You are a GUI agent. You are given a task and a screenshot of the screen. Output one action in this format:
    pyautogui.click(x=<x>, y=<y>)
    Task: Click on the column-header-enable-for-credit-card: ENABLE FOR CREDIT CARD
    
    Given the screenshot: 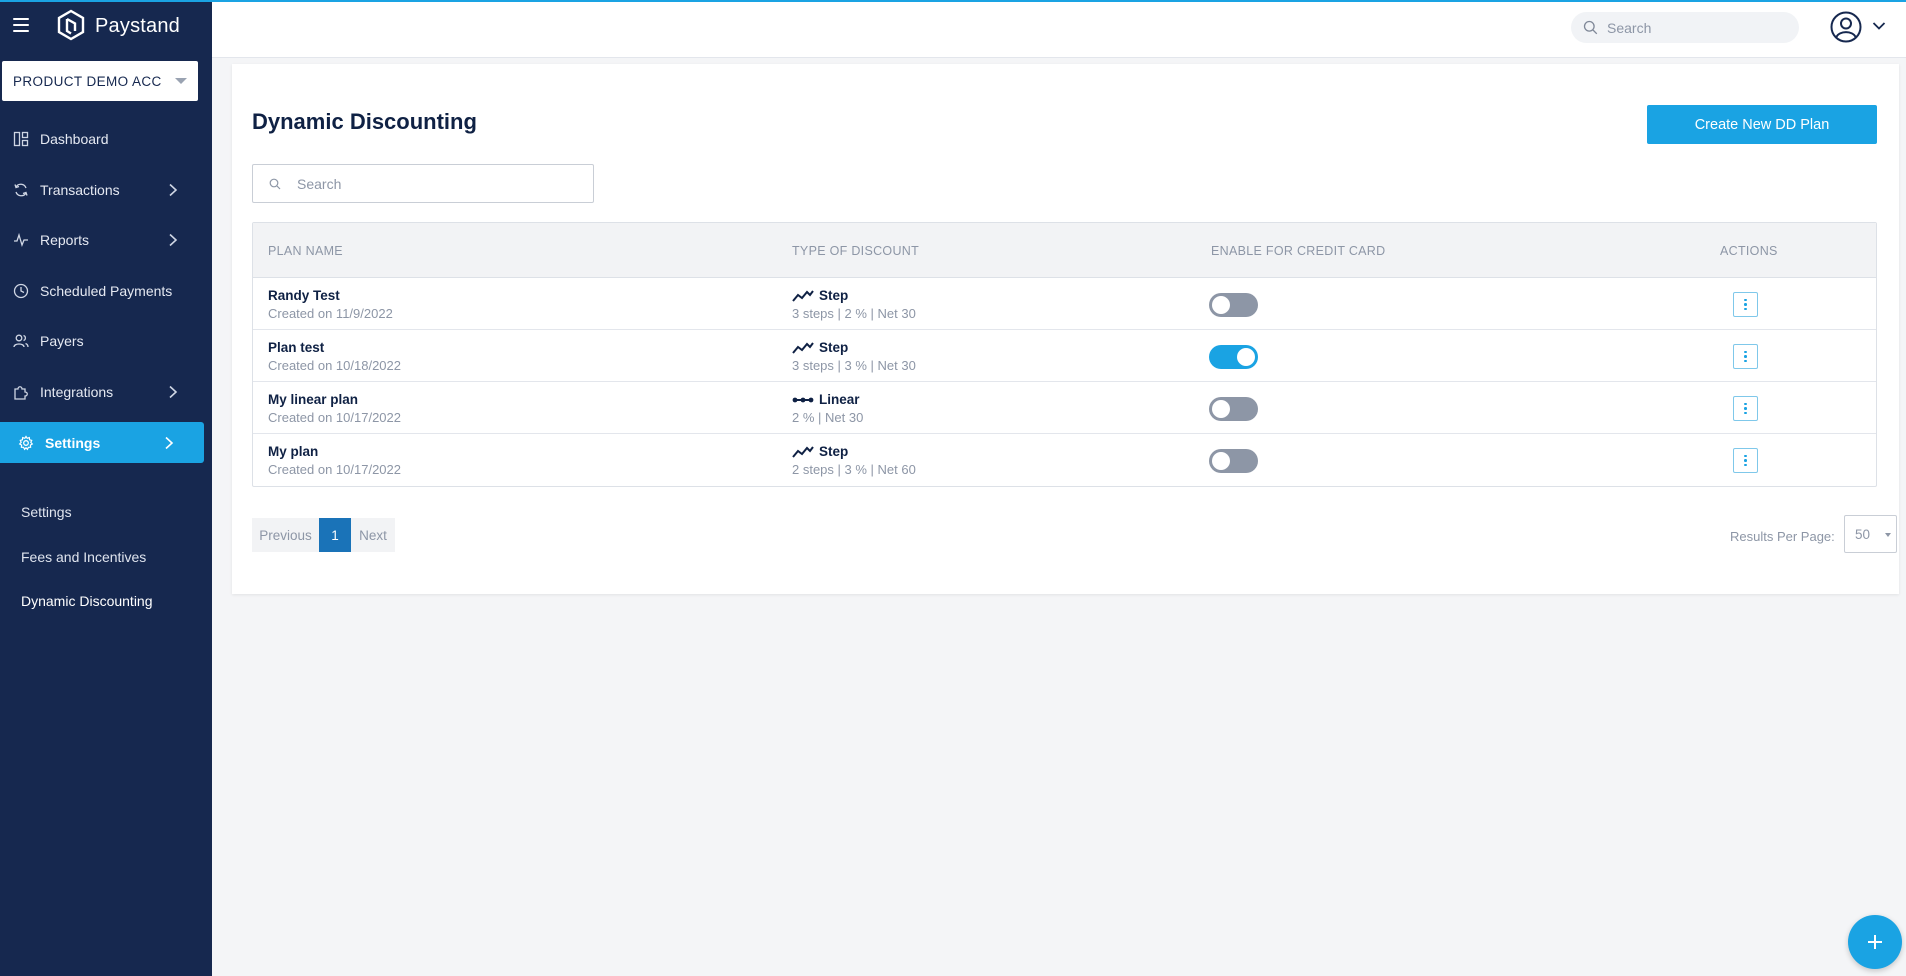 What is the action you would take?
    pyautogui.click(x=1298, y=251)
    